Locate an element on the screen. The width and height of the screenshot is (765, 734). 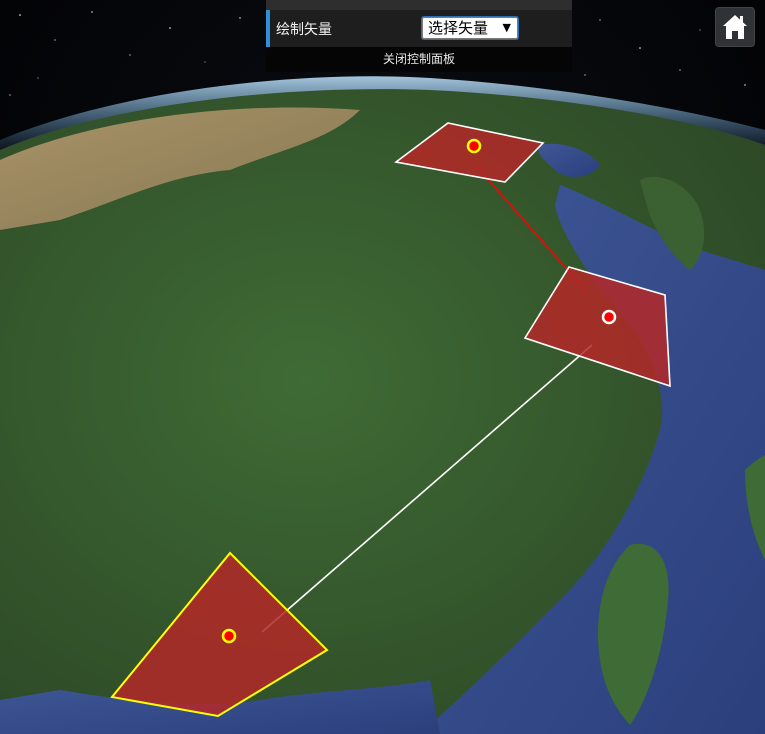
home-button is located at coordinates (735, 27).